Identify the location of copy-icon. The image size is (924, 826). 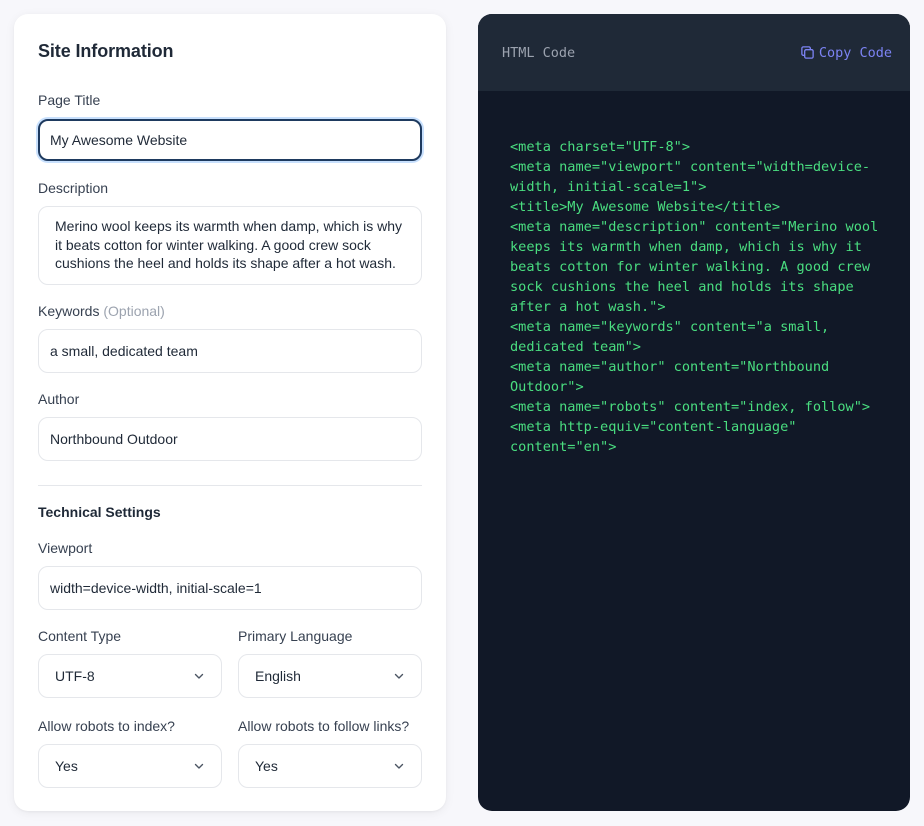
(807, 52).